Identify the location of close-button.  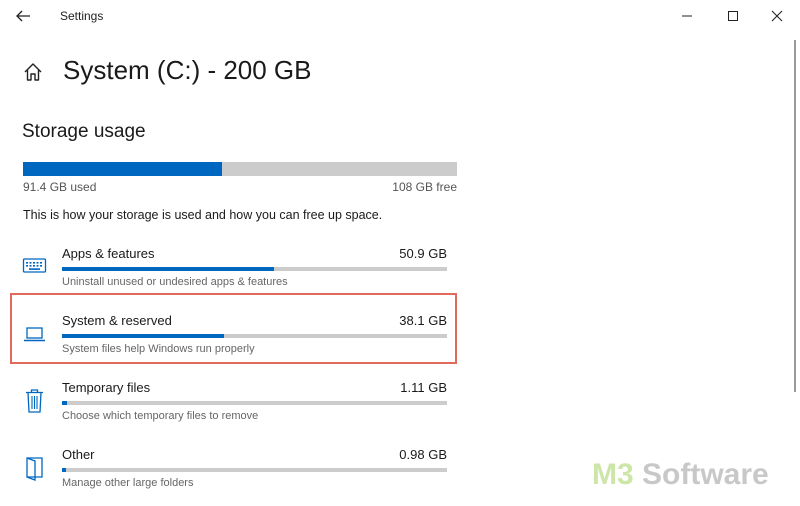
(777, 16).